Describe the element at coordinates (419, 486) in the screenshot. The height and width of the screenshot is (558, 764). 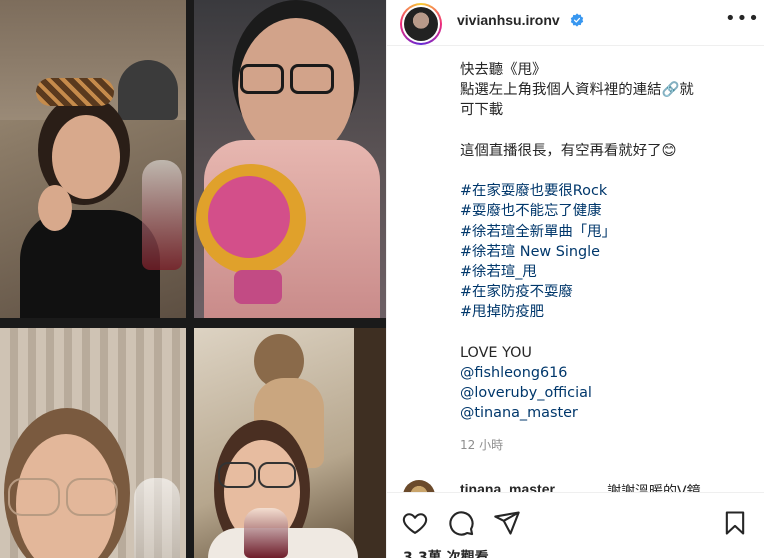
I see `comment-avatar` at that location.